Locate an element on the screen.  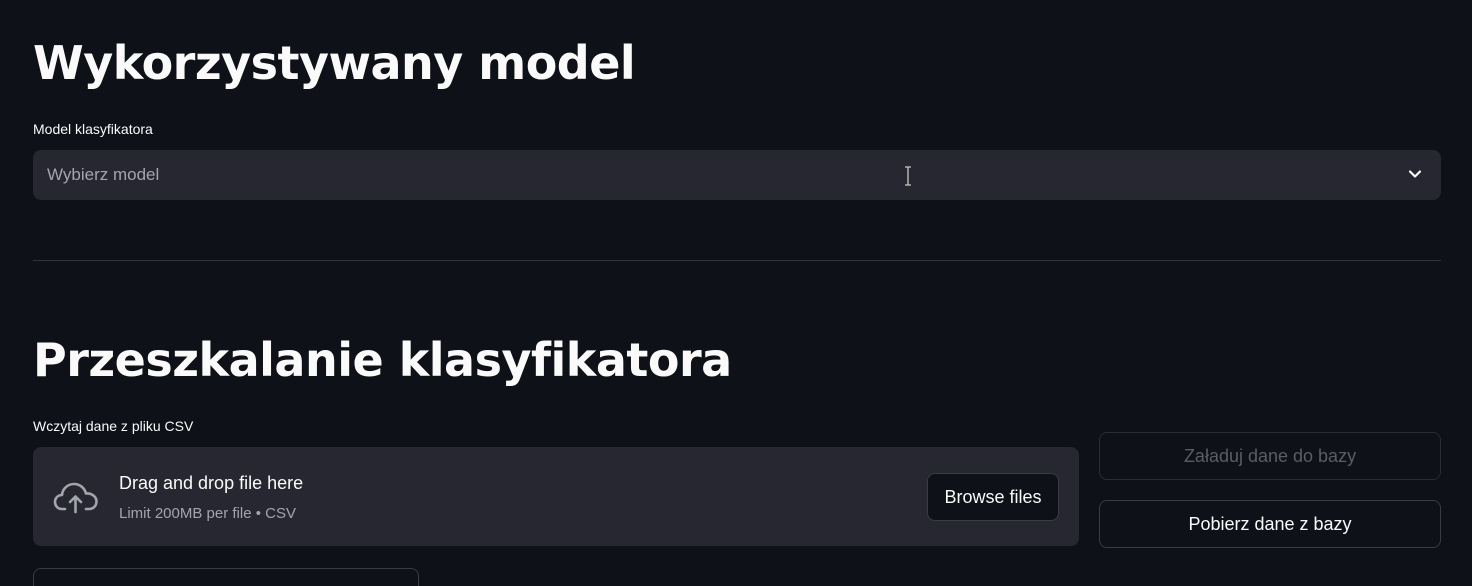
chevron-down-icon is located at coordinates (1415, 174).